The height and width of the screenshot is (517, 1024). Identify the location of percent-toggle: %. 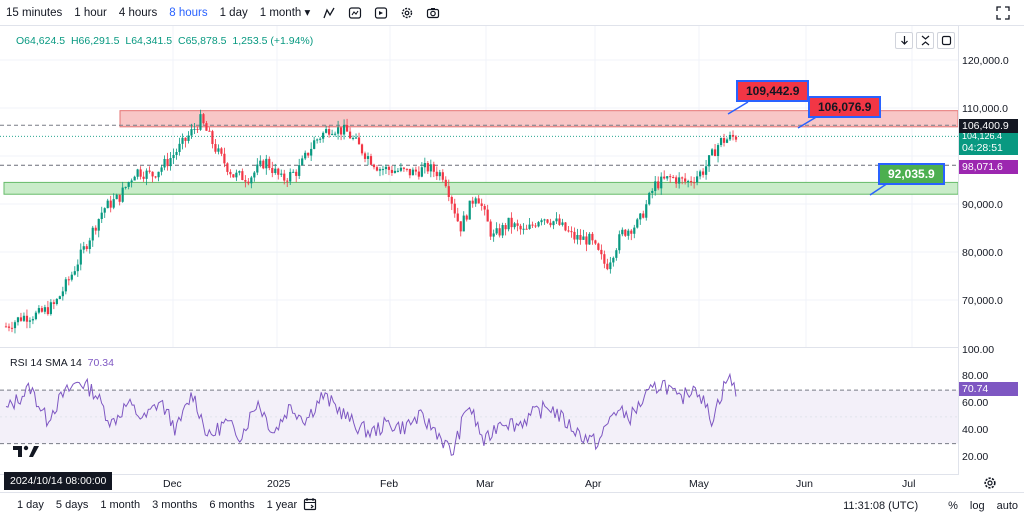
(953, 506).